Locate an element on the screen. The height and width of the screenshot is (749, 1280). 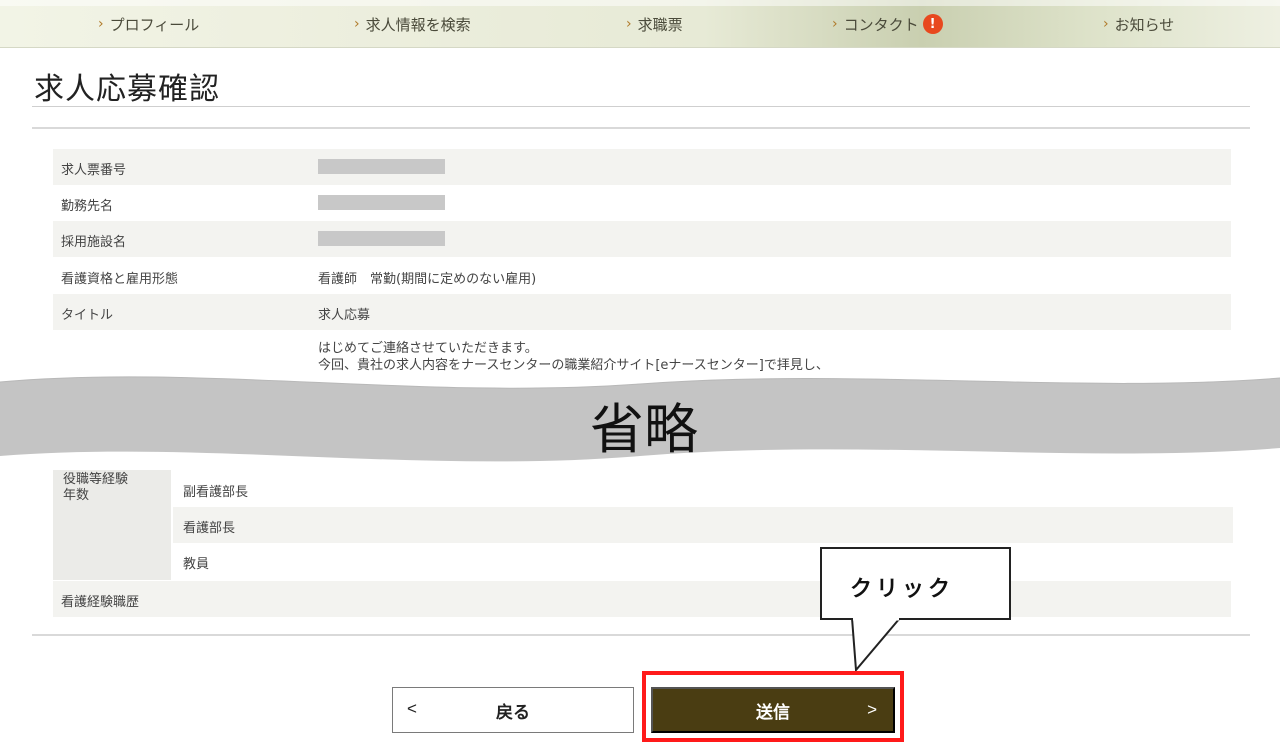
nav-item-label: 求職票 is located at coordinates (660, 24).